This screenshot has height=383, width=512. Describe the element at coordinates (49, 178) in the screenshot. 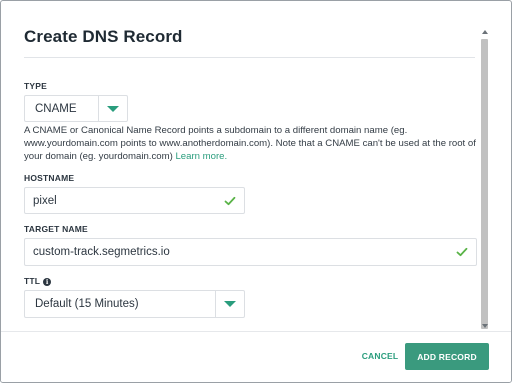

I see `hostname-label: HOSTNAME` at that location.